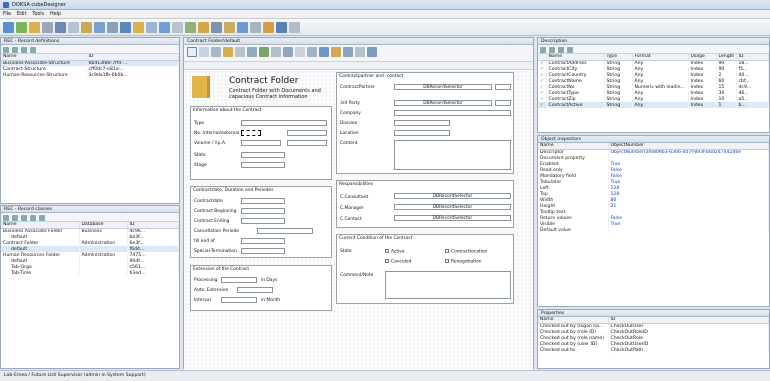 This screenshot has height=381, width=770. What do you see at coordinates (60, 27) in the screenshot?
I see `cut-icon` at bounding box center [60, 27].